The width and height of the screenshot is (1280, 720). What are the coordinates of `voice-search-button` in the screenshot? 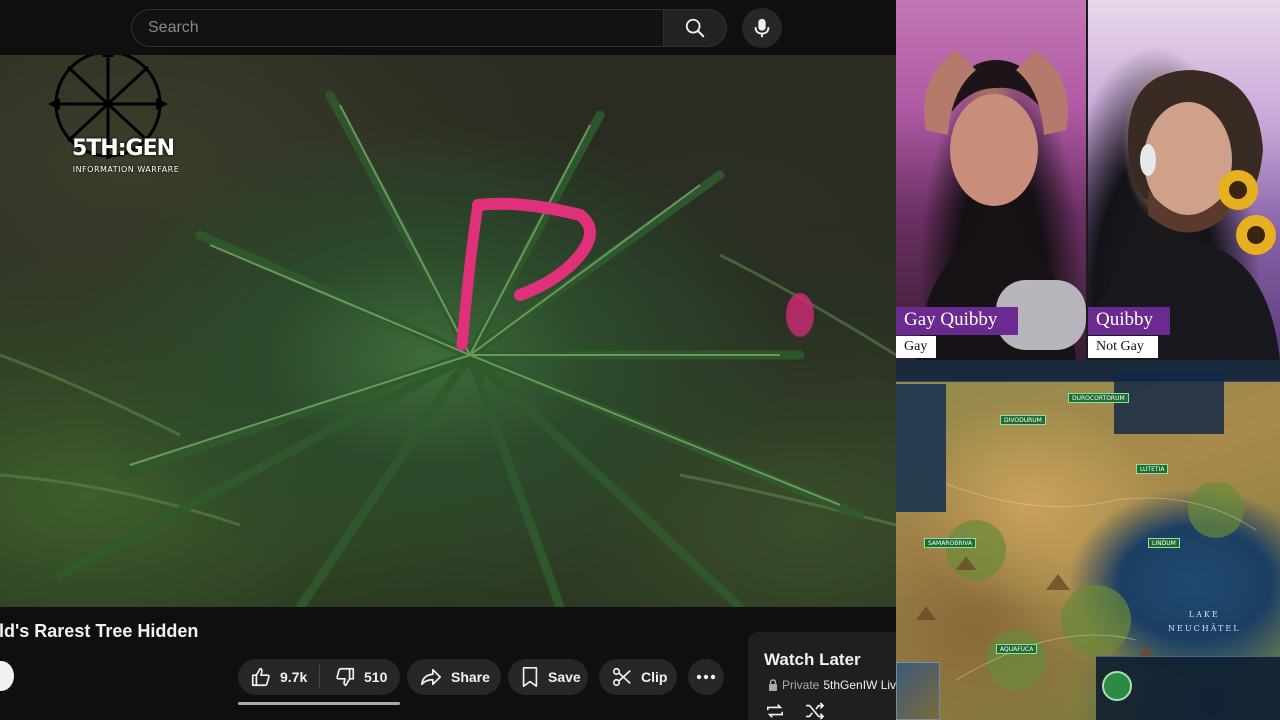 It's located at (762, 28).